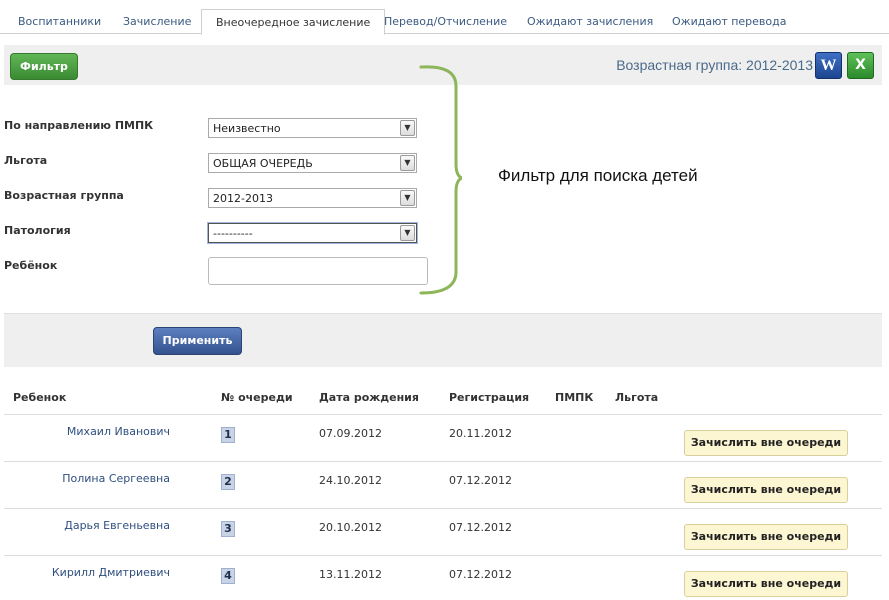 This screenshot has height=600, width=889. What do you see at coordinates (598, 175) in the screenshot?
I see `filter-annotation: Фильтр для поиска детей` at bounding box center [598, 175].